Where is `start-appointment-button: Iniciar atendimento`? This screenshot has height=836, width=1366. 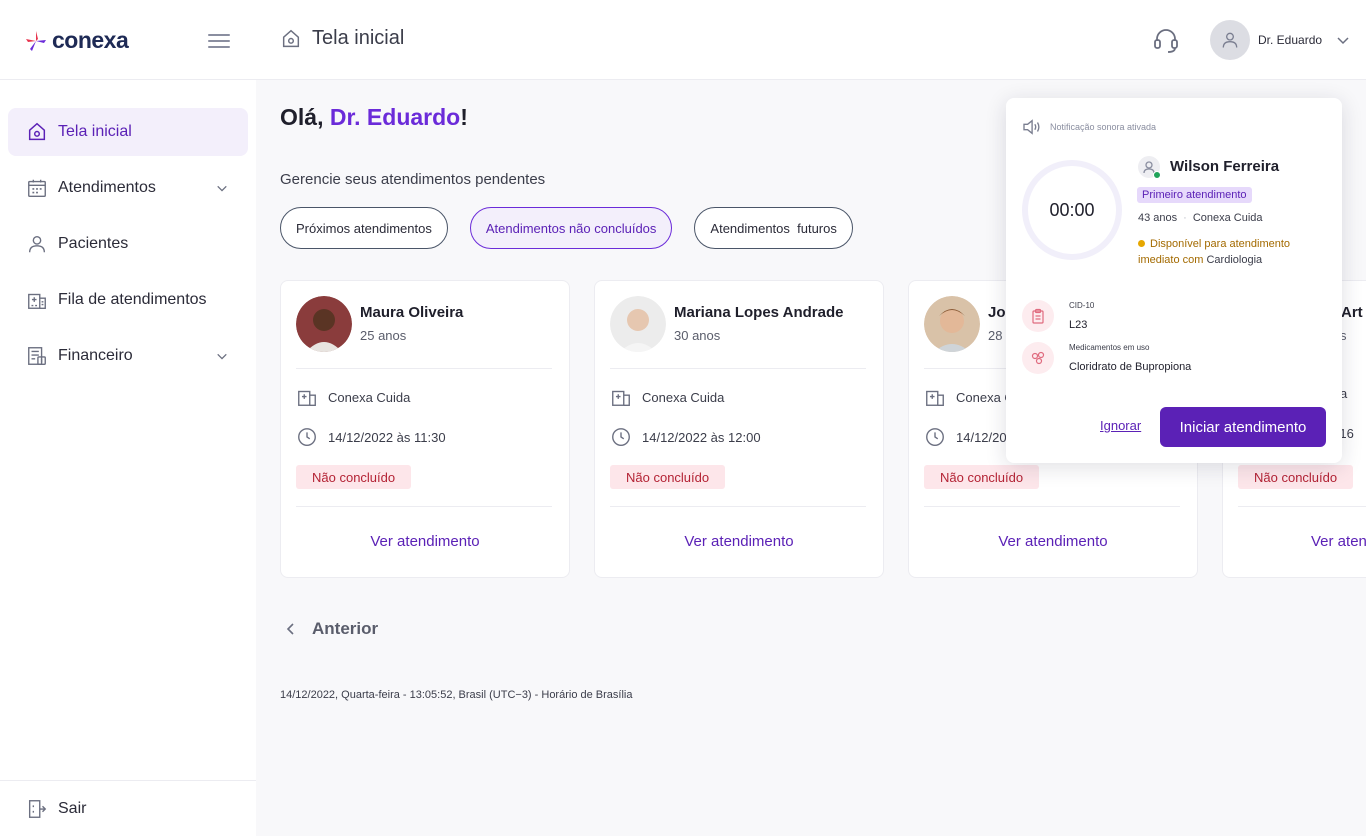 start-appointment-button: Iniciar atendimento is located at coordinates (1243, 427).